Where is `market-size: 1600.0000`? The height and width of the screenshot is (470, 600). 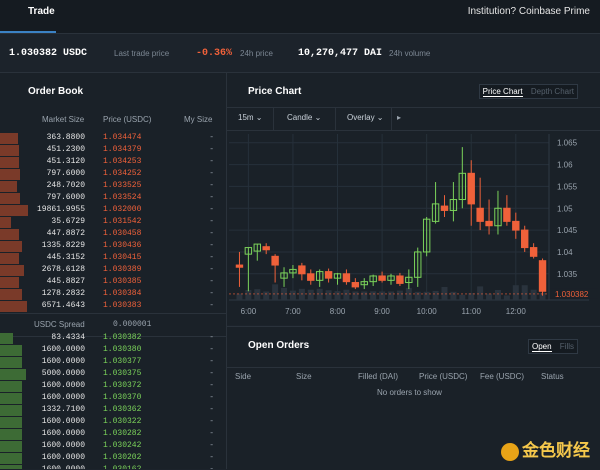 market-size: 1600.0000 is located at coordinates (63, 457).